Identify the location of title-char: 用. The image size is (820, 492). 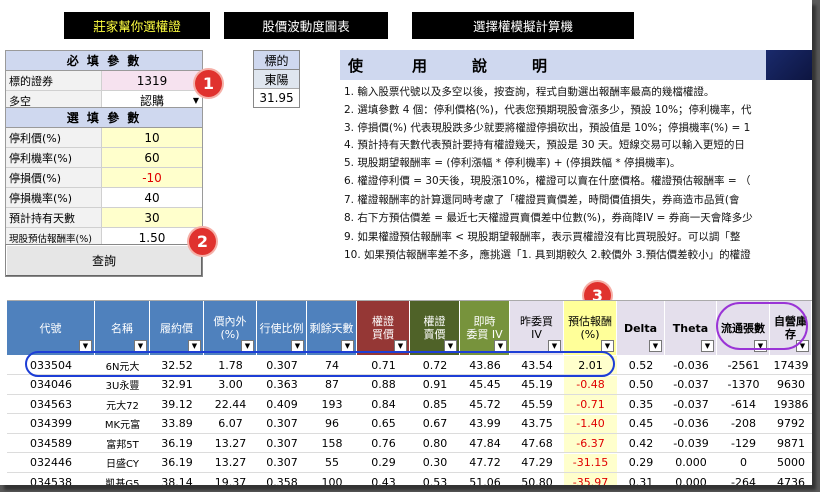
(420, 65).